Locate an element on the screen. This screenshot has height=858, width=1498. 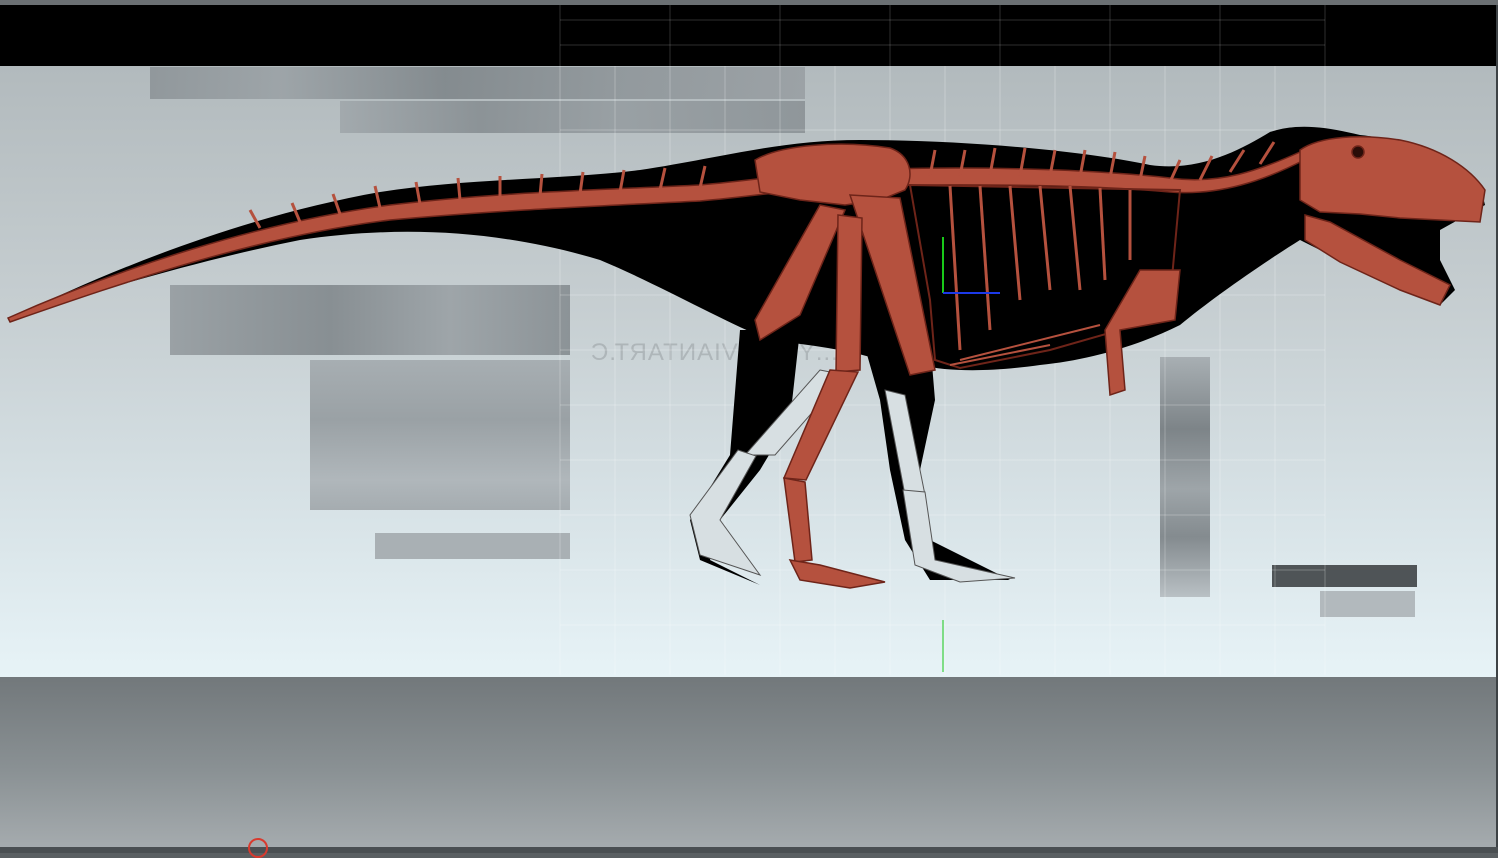
reference-grid-top is located at coordinates (942, 35).